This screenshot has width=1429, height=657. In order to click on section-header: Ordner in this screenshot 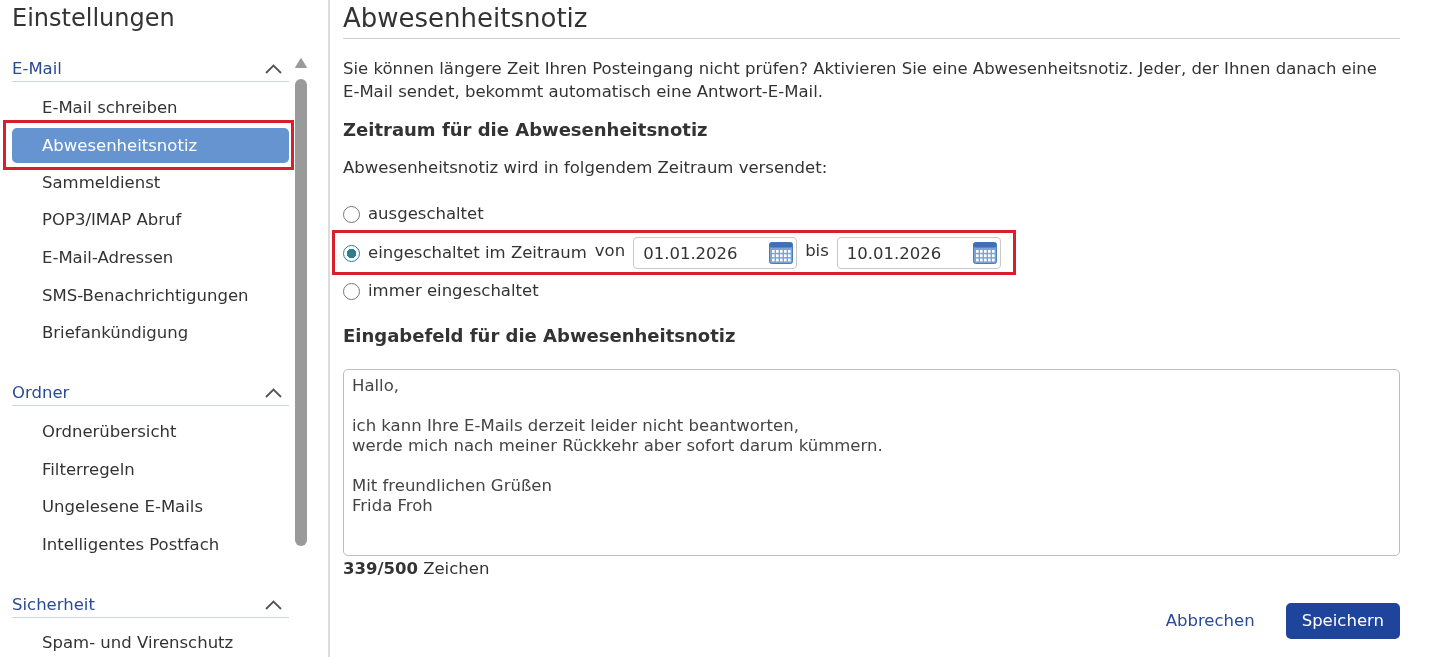, I will do `click(150, 394)`.